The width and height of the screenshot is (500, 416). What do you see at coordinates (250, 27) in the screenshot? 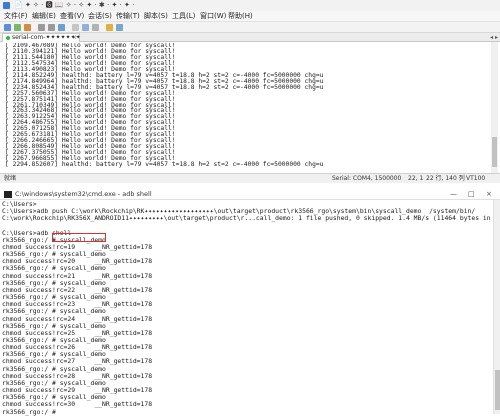
I see `toolbar` at bounding box center [250, 27].